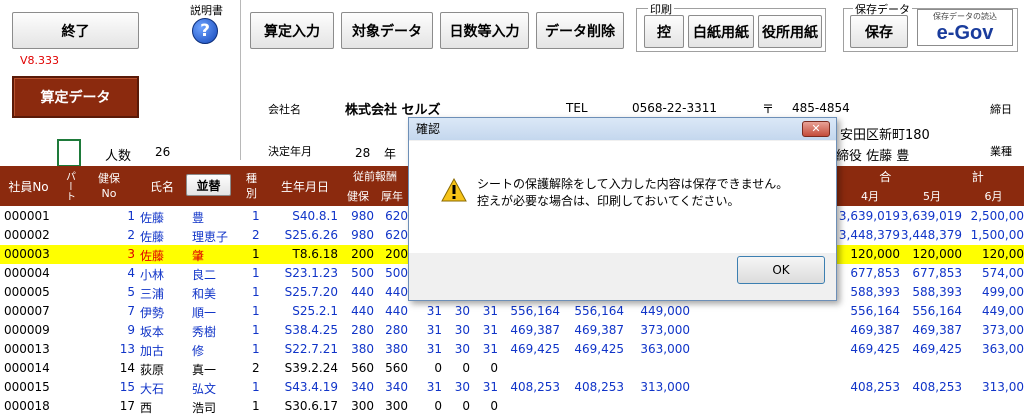 This screenshot has height=418, width=1024. What do you see at coordinates (311, 368) in the screenshot?
I see `table-cell-birth: S39.2.24` at bounding box center [311, 368].